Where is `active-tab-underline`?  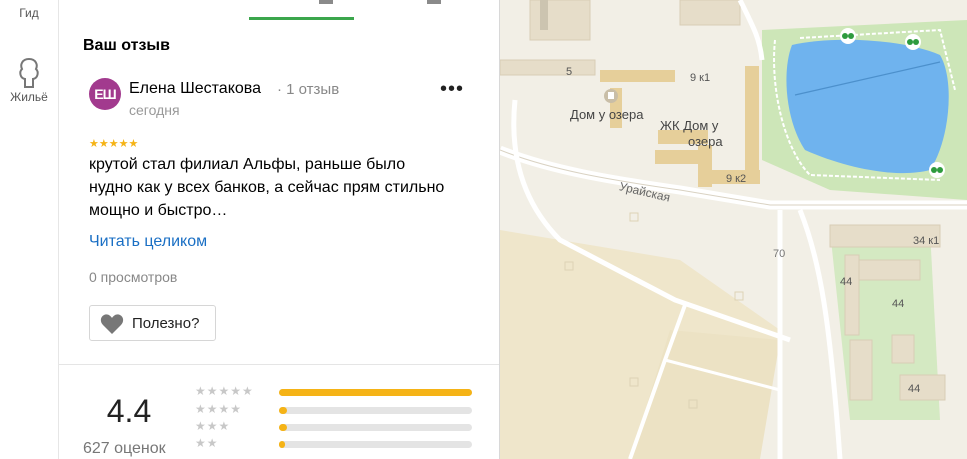 active-tab-underline is located at coordinates (301, 18).